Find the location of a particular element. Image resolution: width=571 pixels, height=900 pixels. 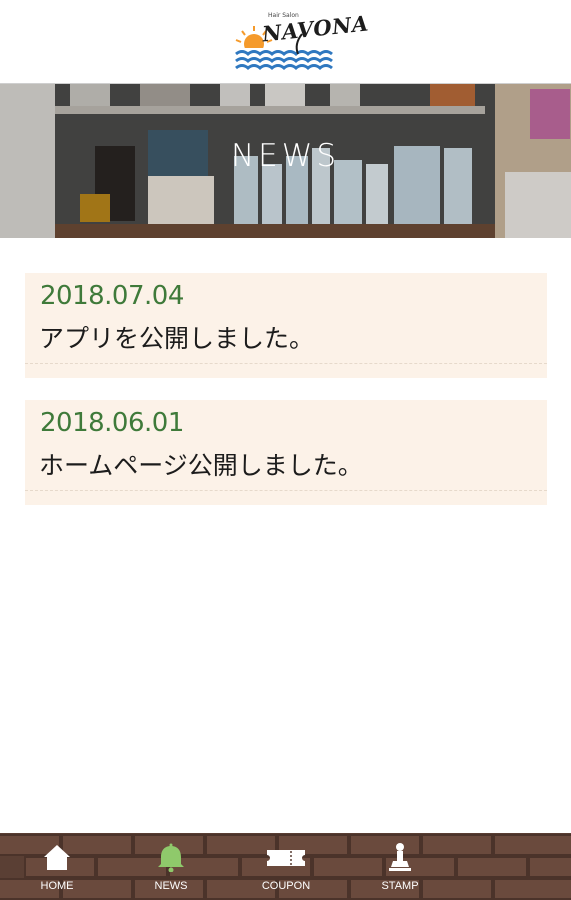

ticket-icon is located at coordinates (286, 858).